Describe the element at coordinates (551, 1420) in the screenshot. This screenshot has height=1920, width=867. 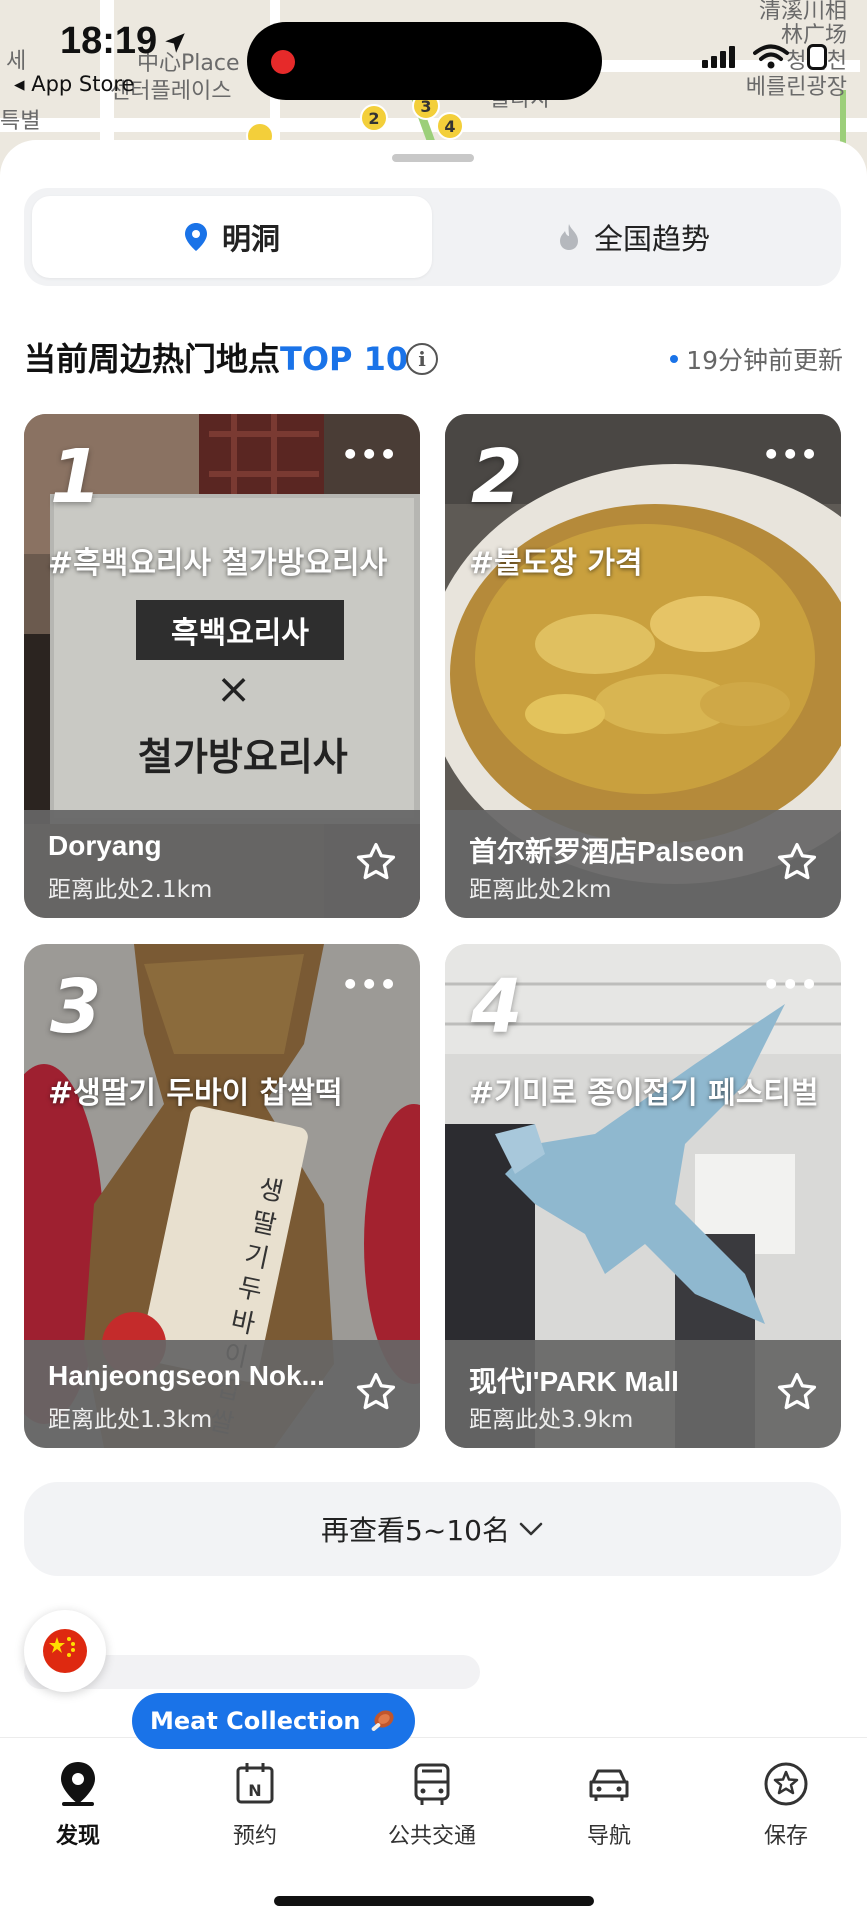
I see `place-distance: 距离此处3.9km` at that location.